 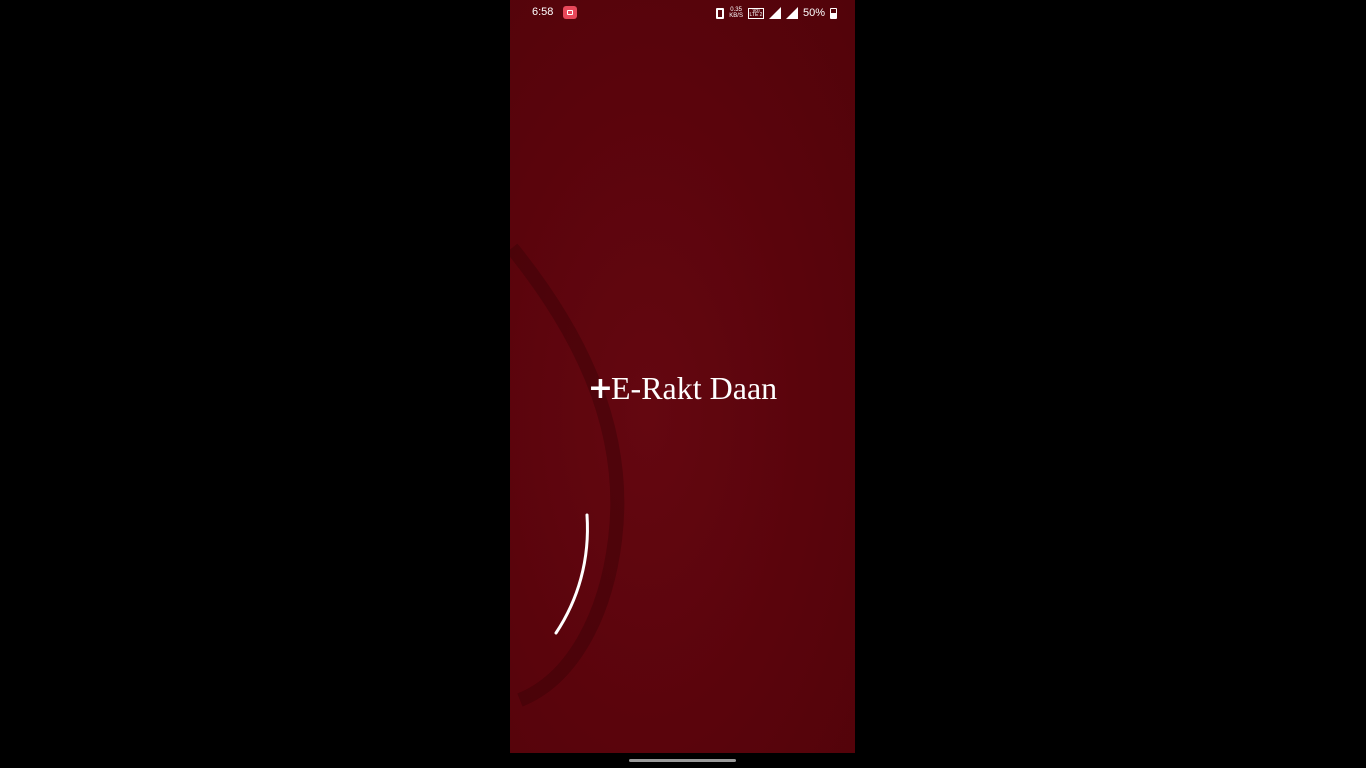 What do you see at coordinates (571, 574) in the screenshot?
I see `highlight-arc` at bounding box center [571, 574].